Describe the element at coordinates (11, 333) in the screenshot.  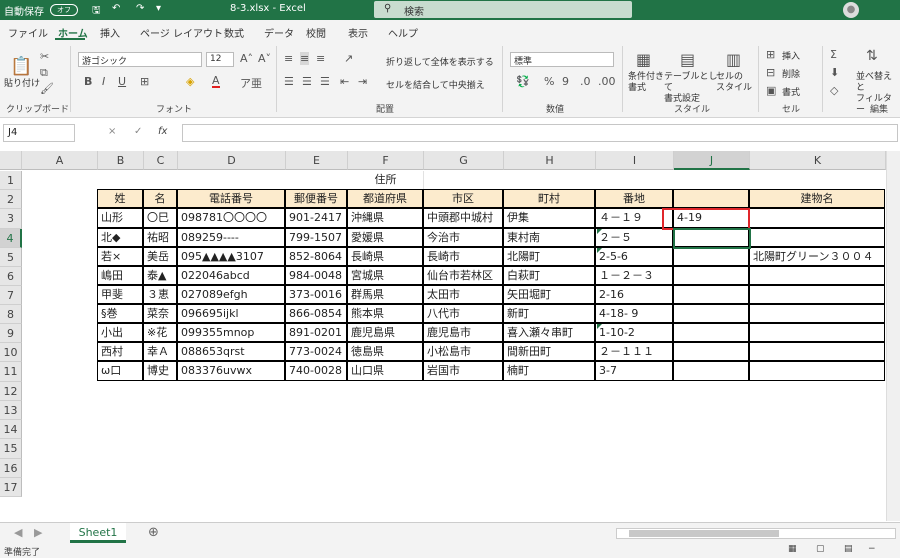
I see `row-header-9: 9` at that location.